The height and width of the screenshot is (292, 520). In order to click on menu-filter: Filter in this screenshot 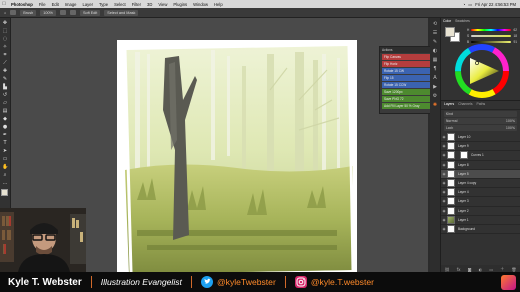, I will do `click(136, 4)`.